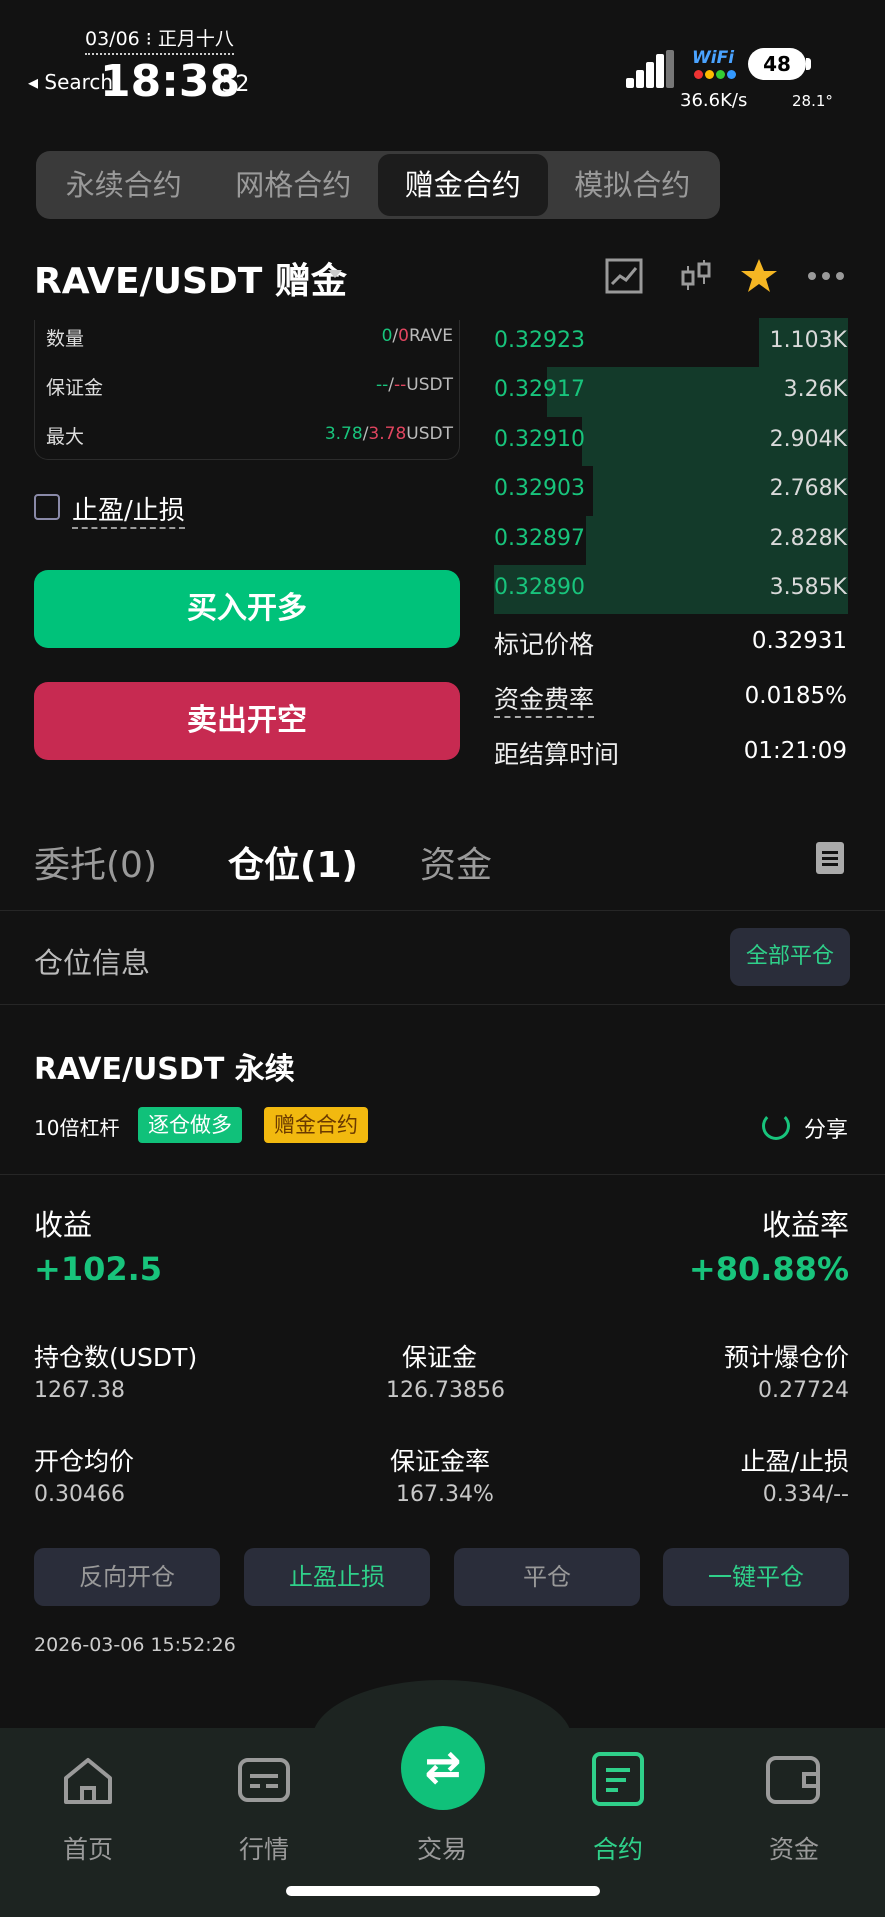 Image resolution: width=885 pixels, height=1917 pixels. What do you see at coordinates (713, 58) in the screenshot?
I see `wifi-icon: WiFi` at bounding box center [713, 58].